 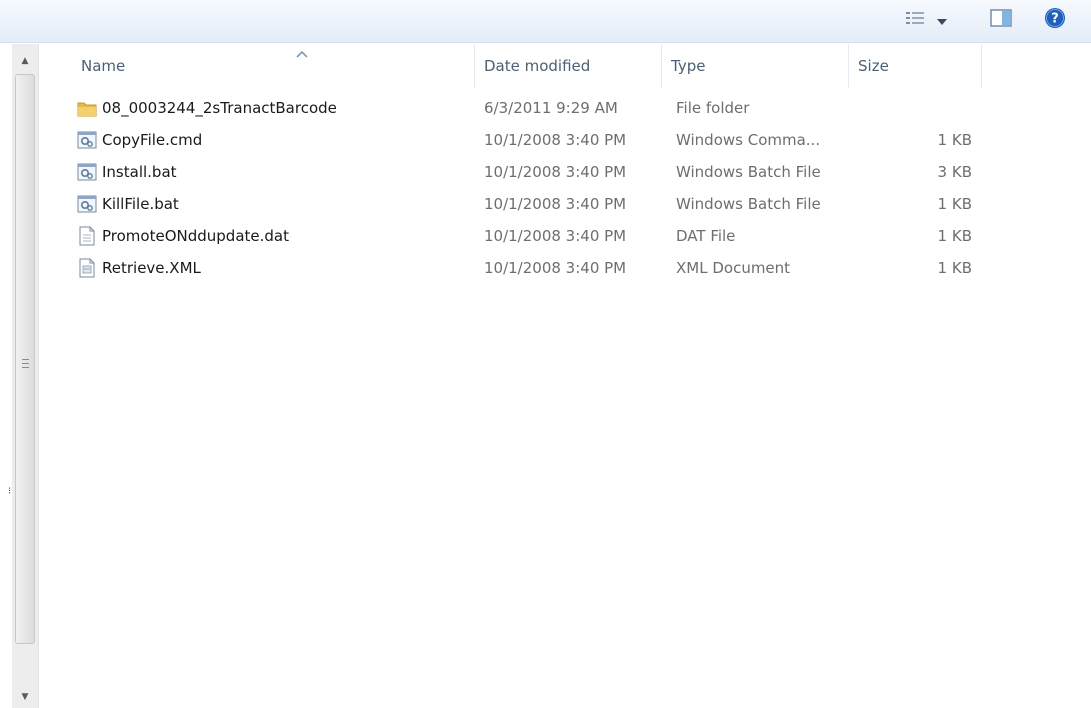 What do you see at coordinates (273, 66) in the screenshot?
I see `column-header-name: Name` at bounding box center [273, 66].